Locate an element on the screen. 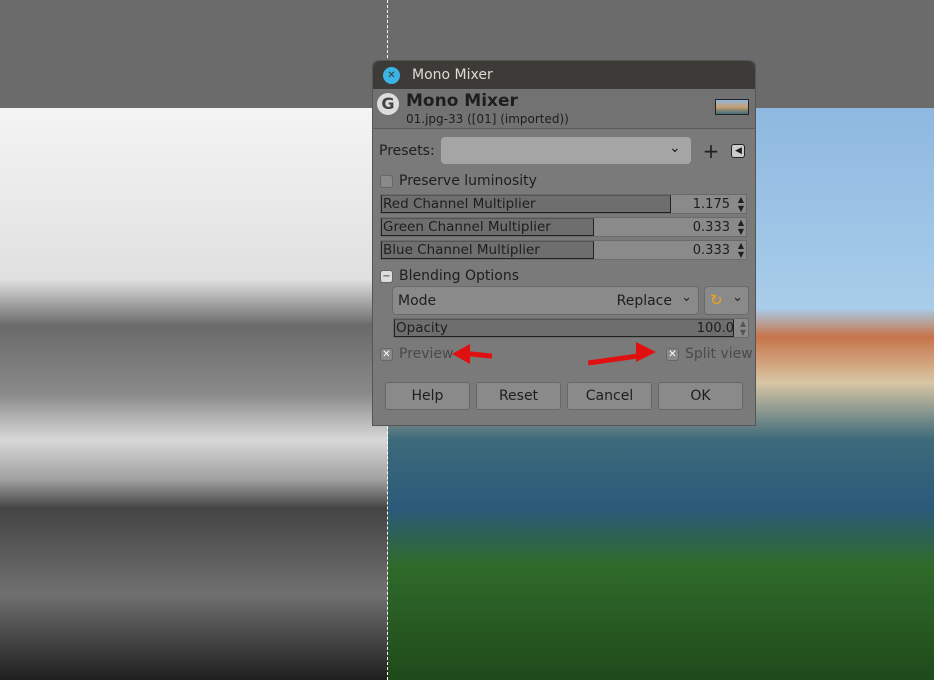  blue-channel-slider: Blue Channel Multiplier 0.333 ▲ ▼ is located at coordinates (563, 250).